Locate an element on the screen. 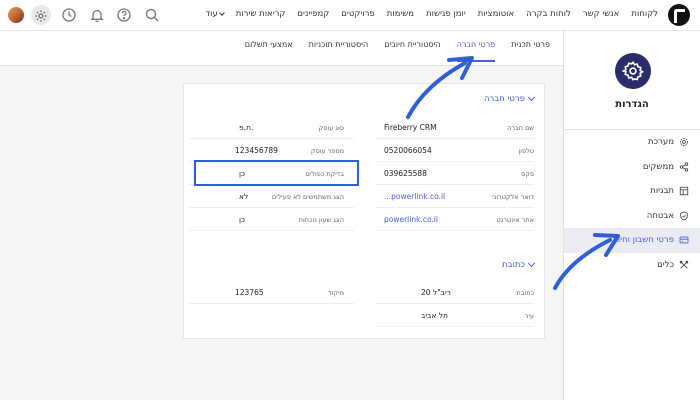 Image resolution: width=700 pixels, height=400 pixels. field-value: כן is located at coordinates (242, 219).